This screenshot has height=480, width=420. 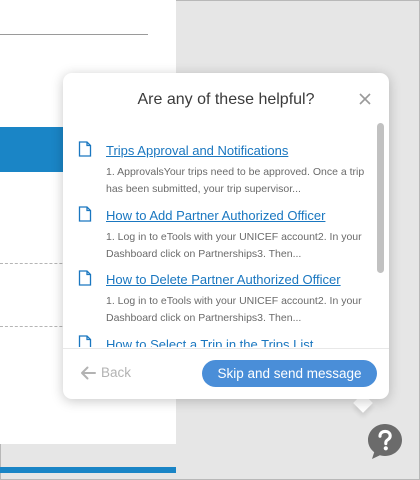 What do you see at coordinates (215, 215) in the screenshot?
I see `article-title: How to Add Partner Authorized Officer` at bounding box center [215, 215].